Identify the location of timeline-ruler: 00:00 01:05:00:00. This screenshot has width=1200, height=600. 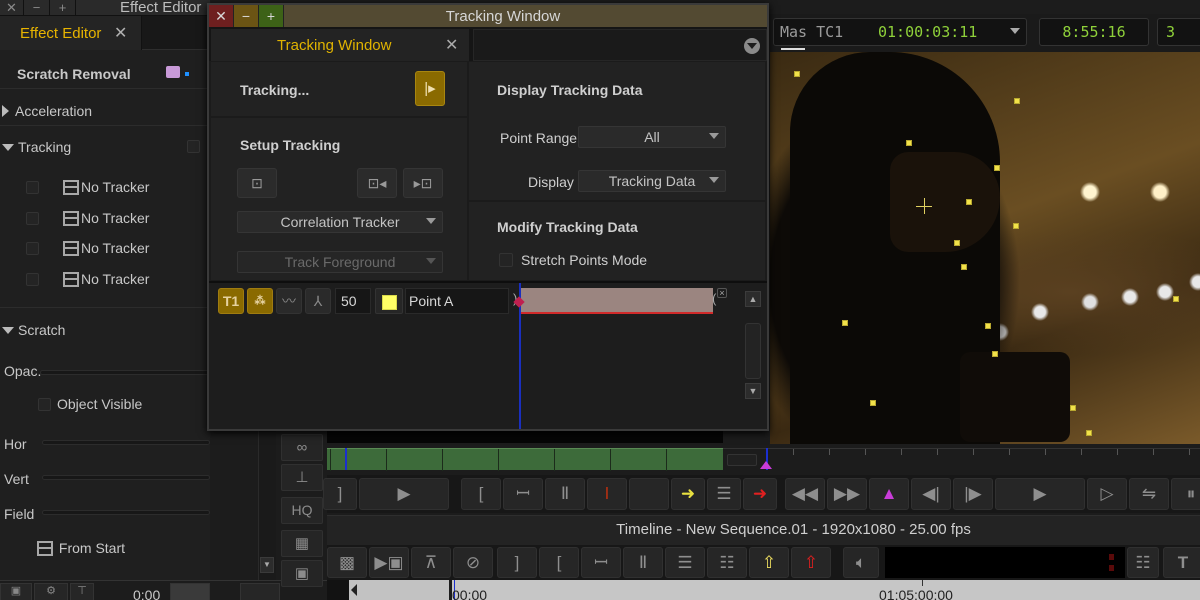
(826, 590).